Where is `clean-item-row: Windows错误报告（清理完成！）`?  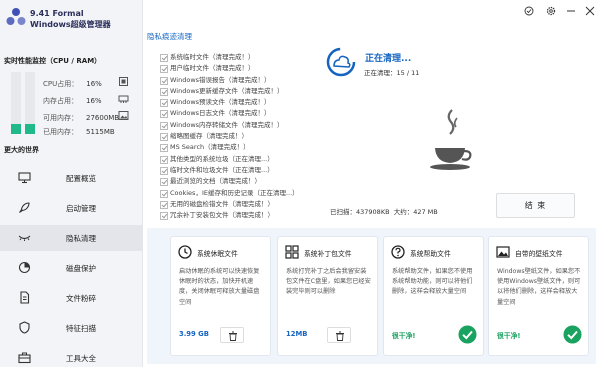
clean-item-row: Windows错误报告（清理完成！） is located at coordinates (229, 80).